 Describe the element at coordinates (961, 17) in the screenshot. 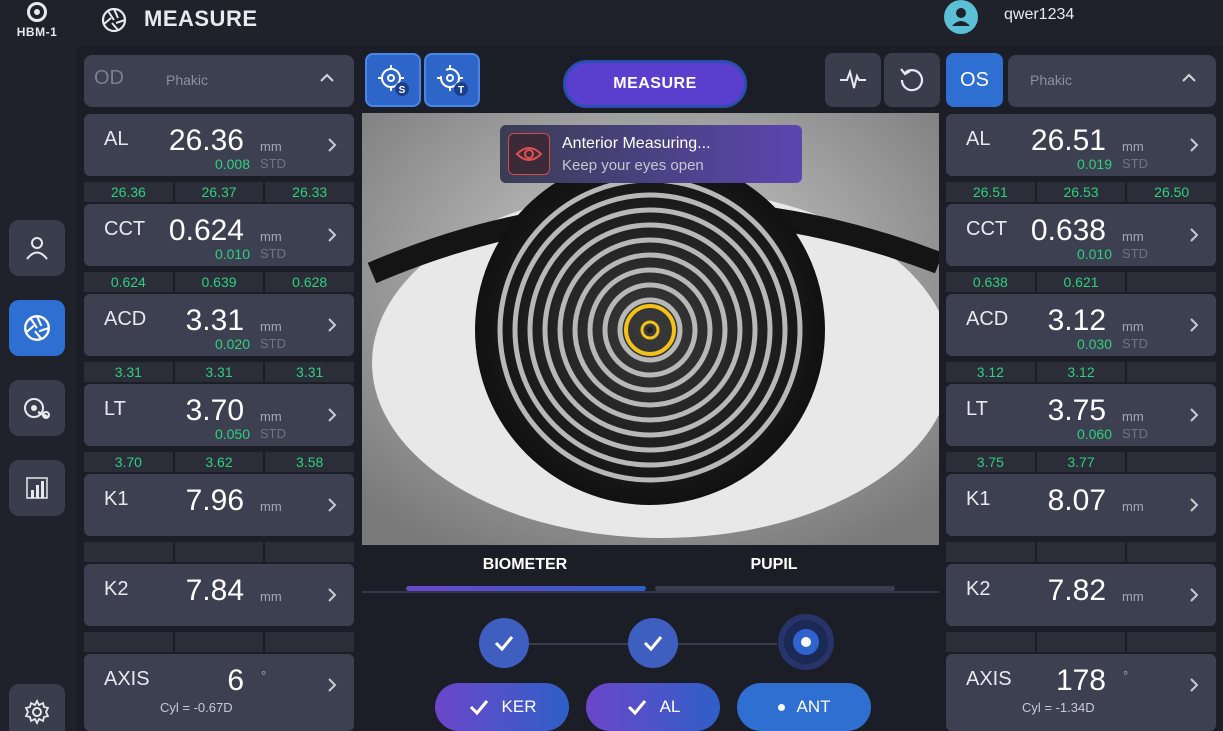

I see `user-avatar` at that location.